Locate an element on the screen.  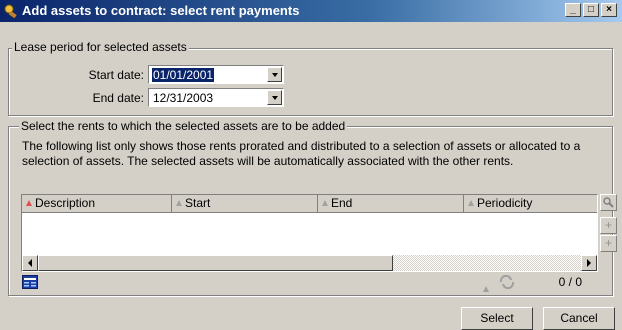
add-plus-icon: + is located at coordinates (608, 243).